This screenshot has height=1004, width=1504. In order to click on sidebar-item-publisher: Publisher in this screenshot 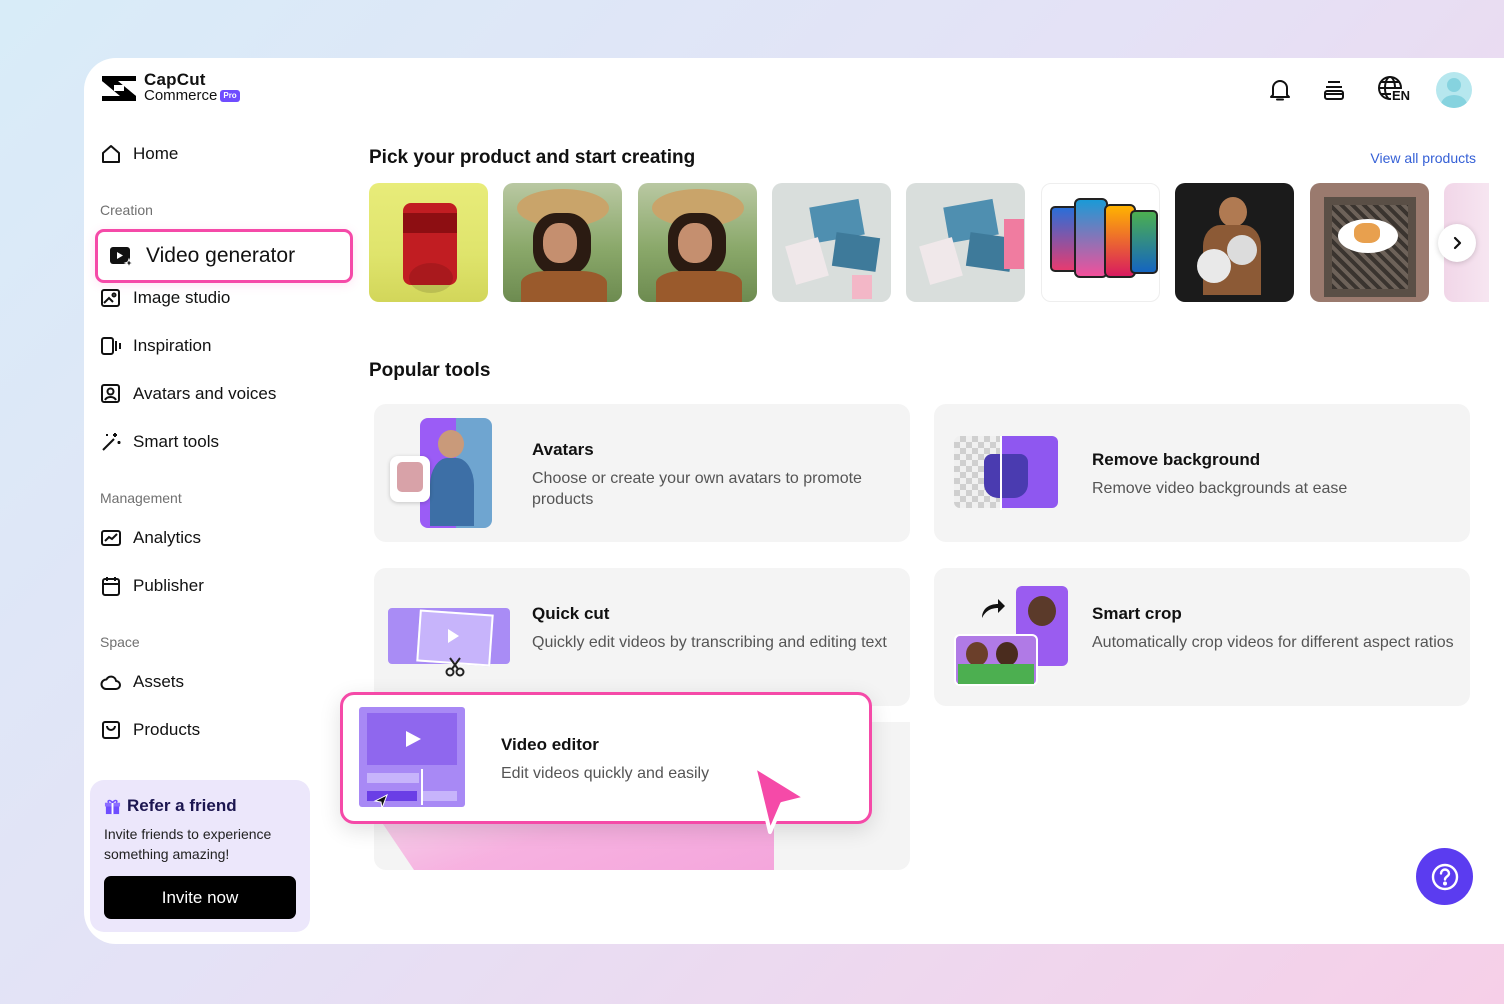, I will do `click(152, 586)`.